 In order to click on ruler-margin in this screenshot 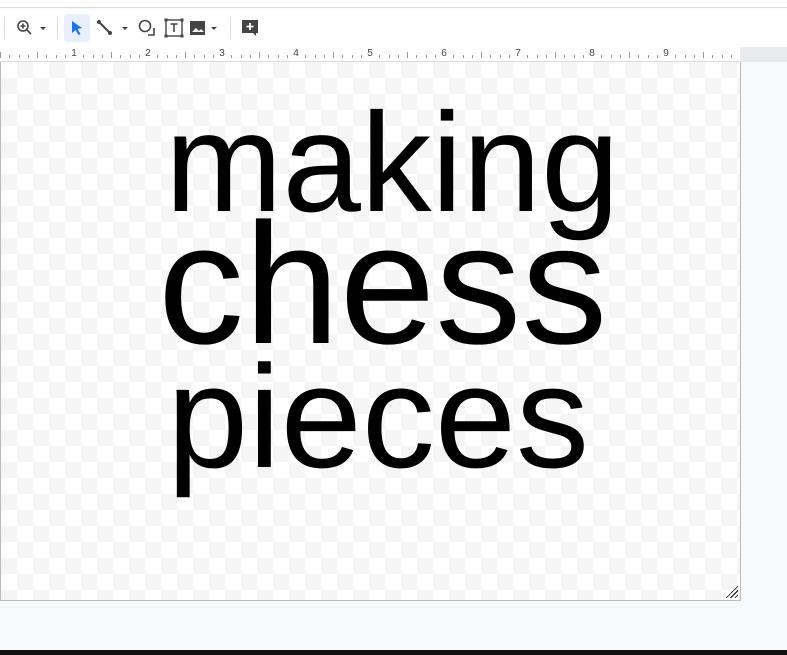, I will do `click(763, 54)`.